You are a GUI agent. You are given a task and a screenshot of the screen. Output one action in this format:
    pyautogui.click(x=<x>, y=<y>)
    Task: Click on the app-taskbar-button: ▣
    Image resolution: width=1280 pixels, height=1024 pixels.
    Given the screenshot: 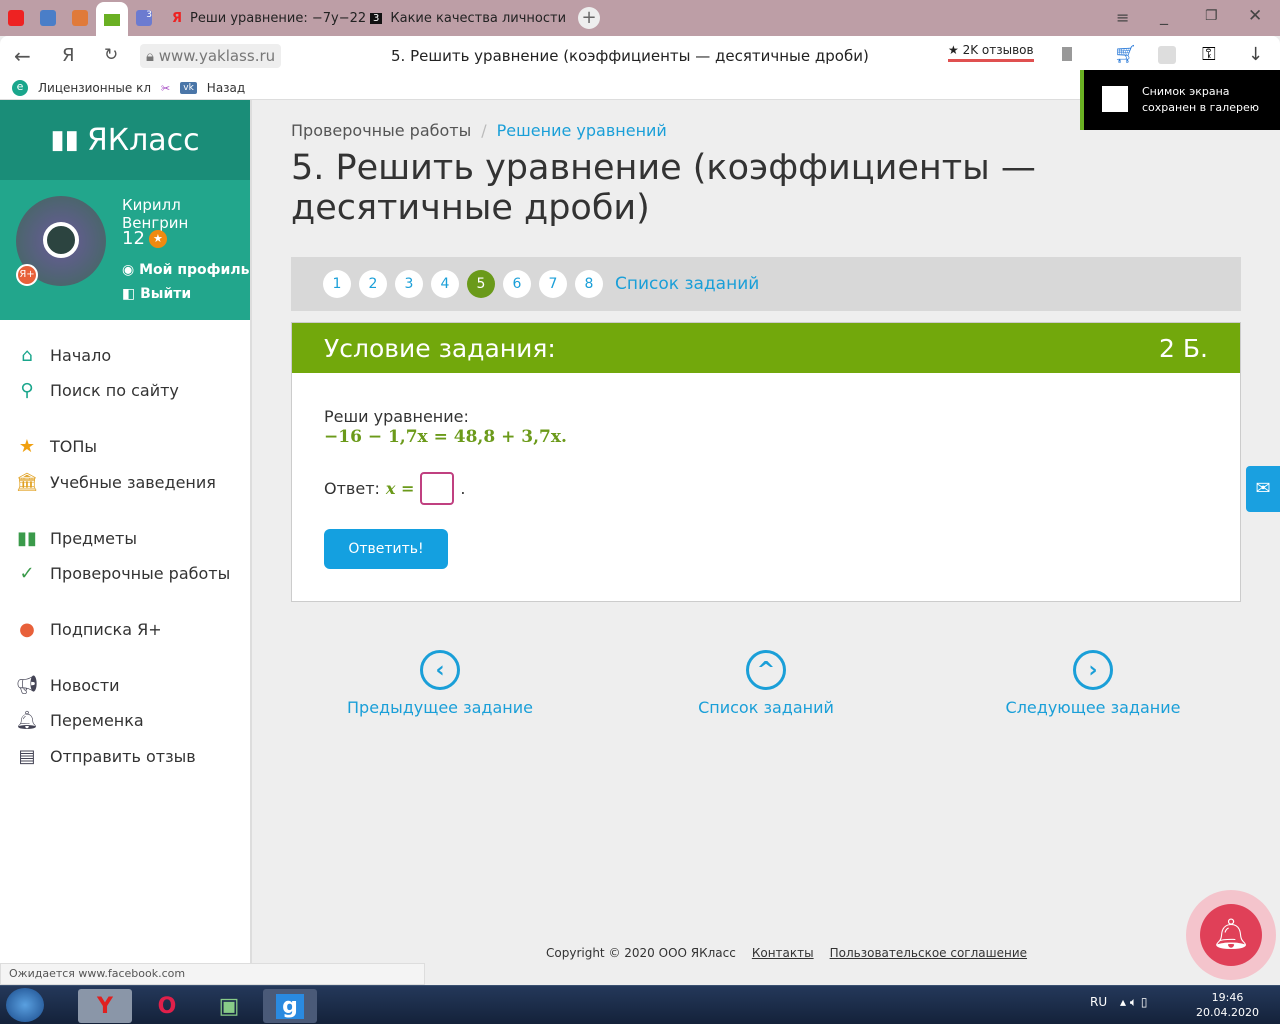 What is the action you would take?
    pyautogui.click(x=229, y=1006)
    